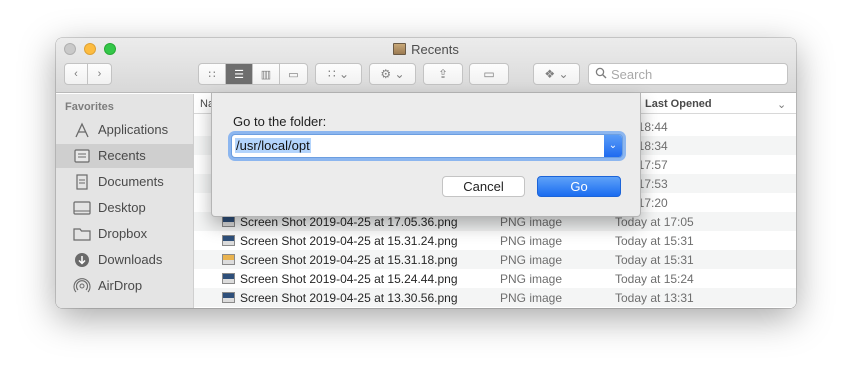 Image resolution: width=852 pixels, height=382 pixels. What do you see at coordinates (349, 241) in the screenshot?
I see `row-name: Screen Shot 2019-04-25 at 15.31.24.png` at bounding box center [349, 241].